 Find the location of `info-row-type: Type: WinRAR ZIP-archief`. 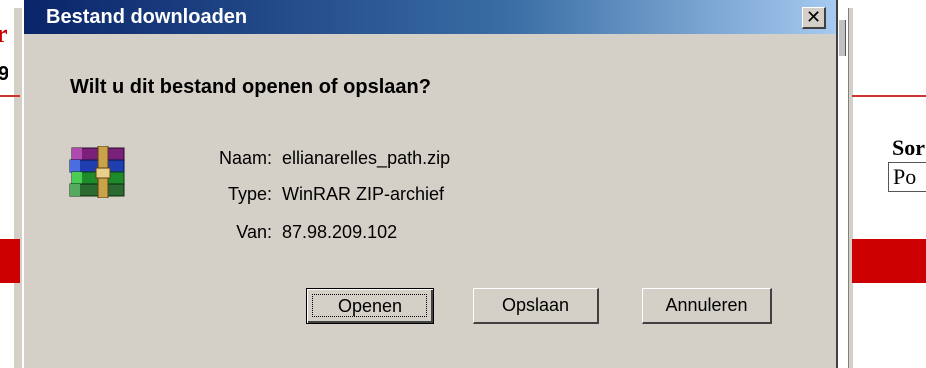

info-row-type: Type: WinRAR ZIP-archief is located at coordinates (444, 194).